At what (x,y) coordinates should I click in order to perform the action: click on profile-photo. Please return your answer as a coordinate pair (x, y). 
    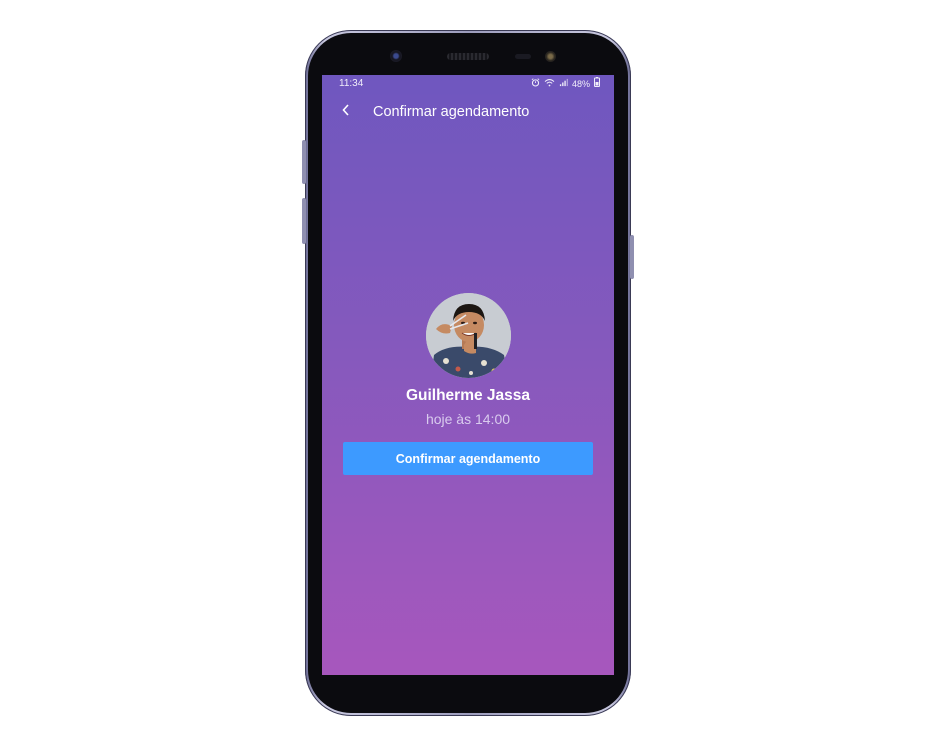
    Looking at the image, I should click on (468, 335).